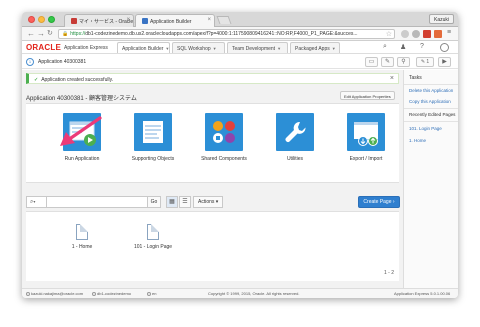 The image size is (480, 327). Describe the element at coordinates (149, 294) in the screenshot. I see `globe-icon` at that location.